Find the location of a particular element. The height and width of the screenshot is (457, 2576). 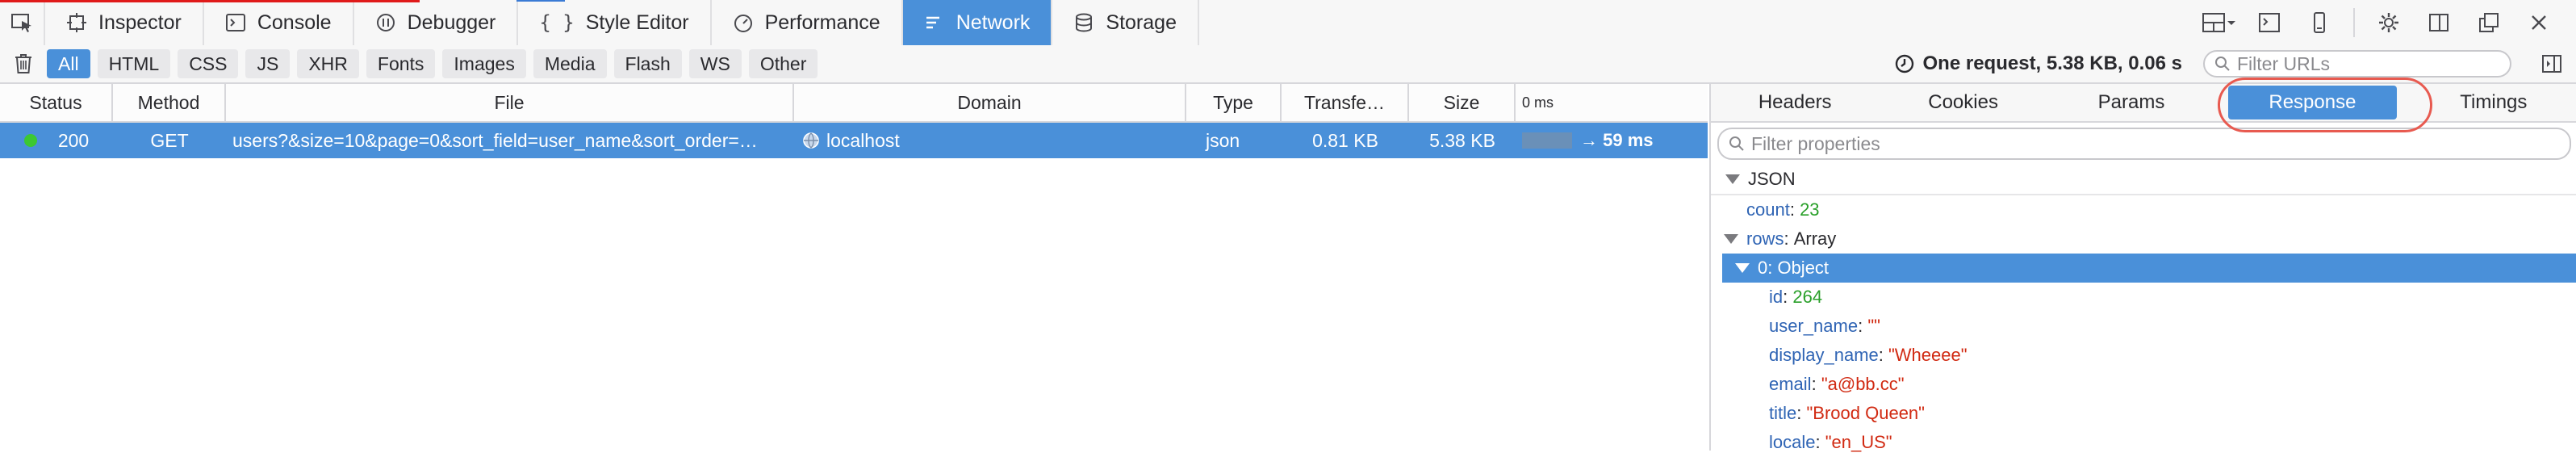

tab-label: Style Editor is located at coordinates (637, 22).